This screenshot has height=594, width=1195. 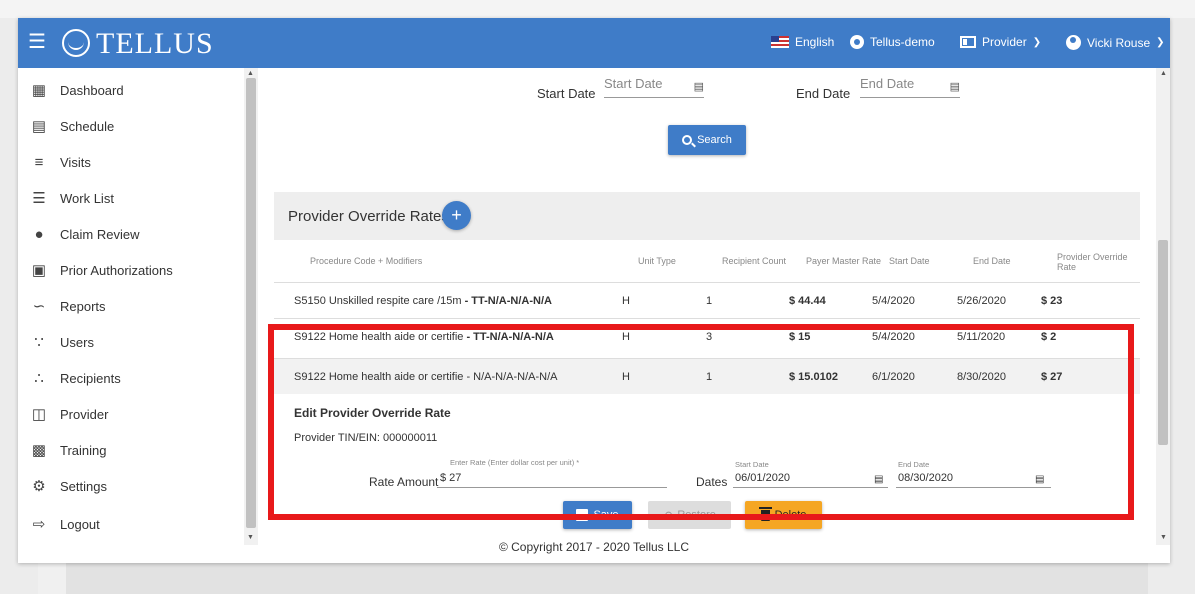 What do you see at coordinates (131, 378) in the screenshot?
I see `sidebar-item-recipients: ∴ Recipients` at bounding box center [131, 378].